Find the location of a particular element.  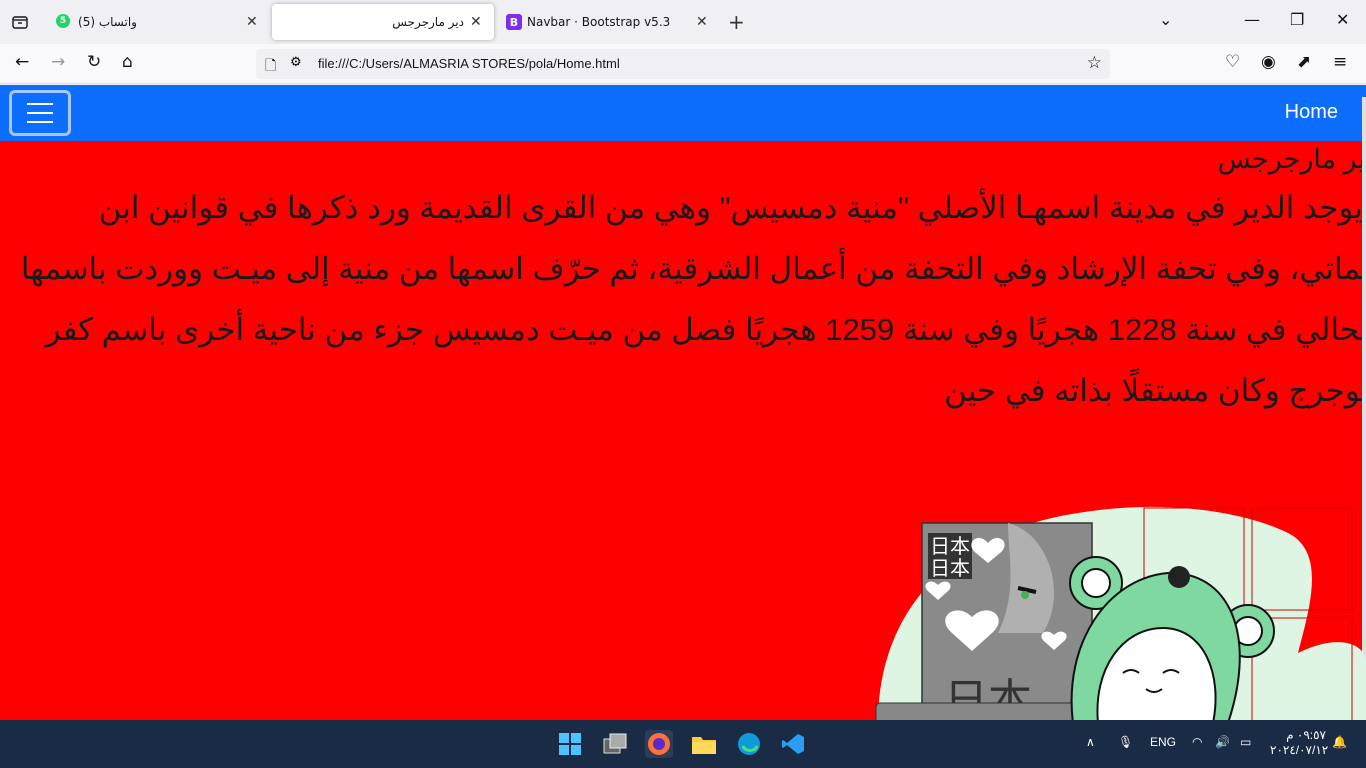

navbar-toggler-button is located at coordinates (40, 113).